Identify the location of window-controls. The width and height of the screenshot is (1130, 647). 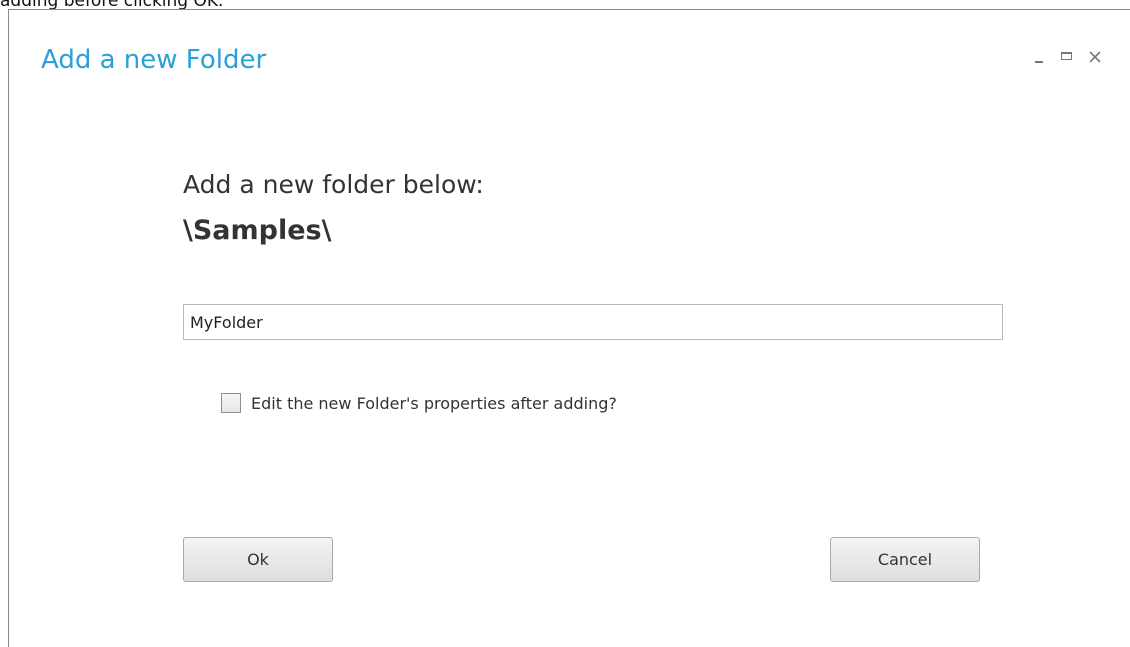
(1067, 57).